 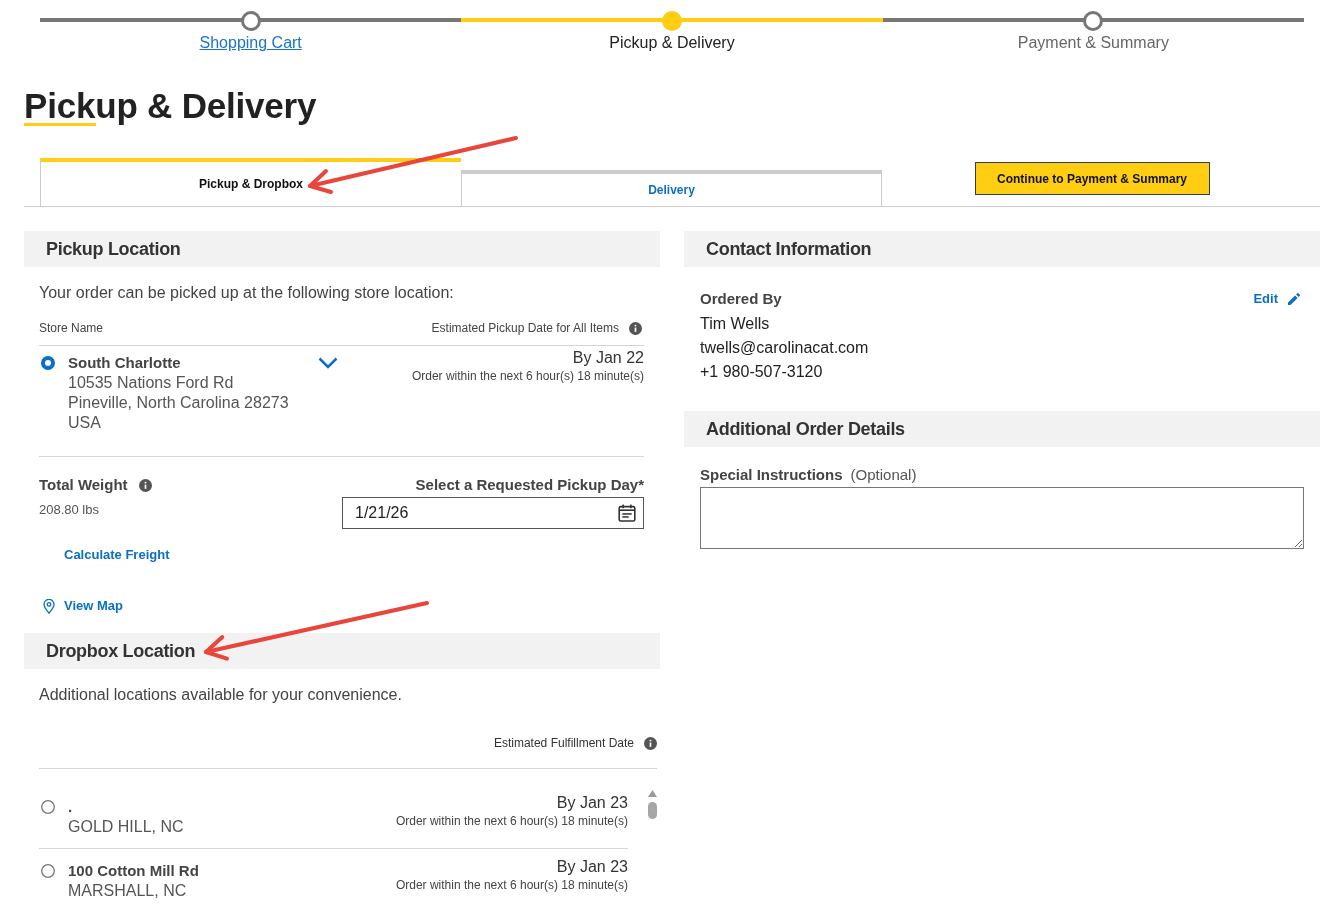 I want to click on column-header: Estimated Fulfillment Date, so click(x=563, y=743).